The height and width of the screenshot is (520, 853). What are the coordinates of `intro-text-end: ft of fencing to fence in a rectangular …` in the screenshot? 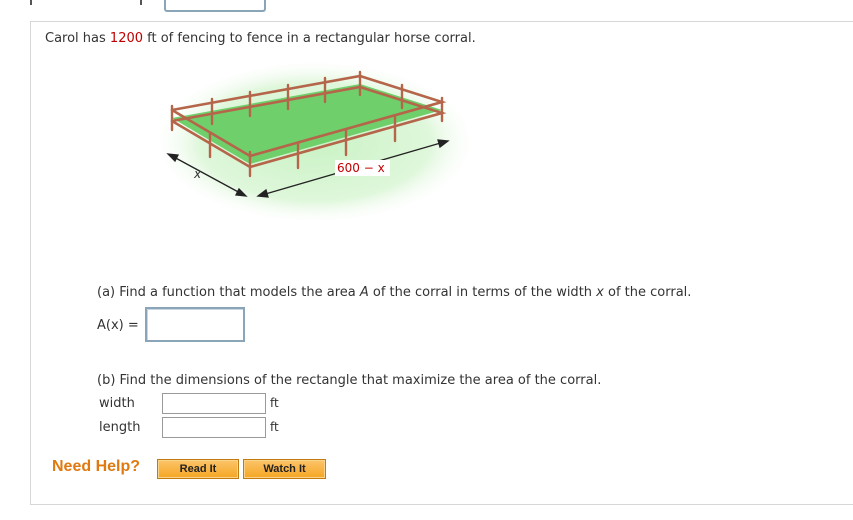 It's located at (309, 38).